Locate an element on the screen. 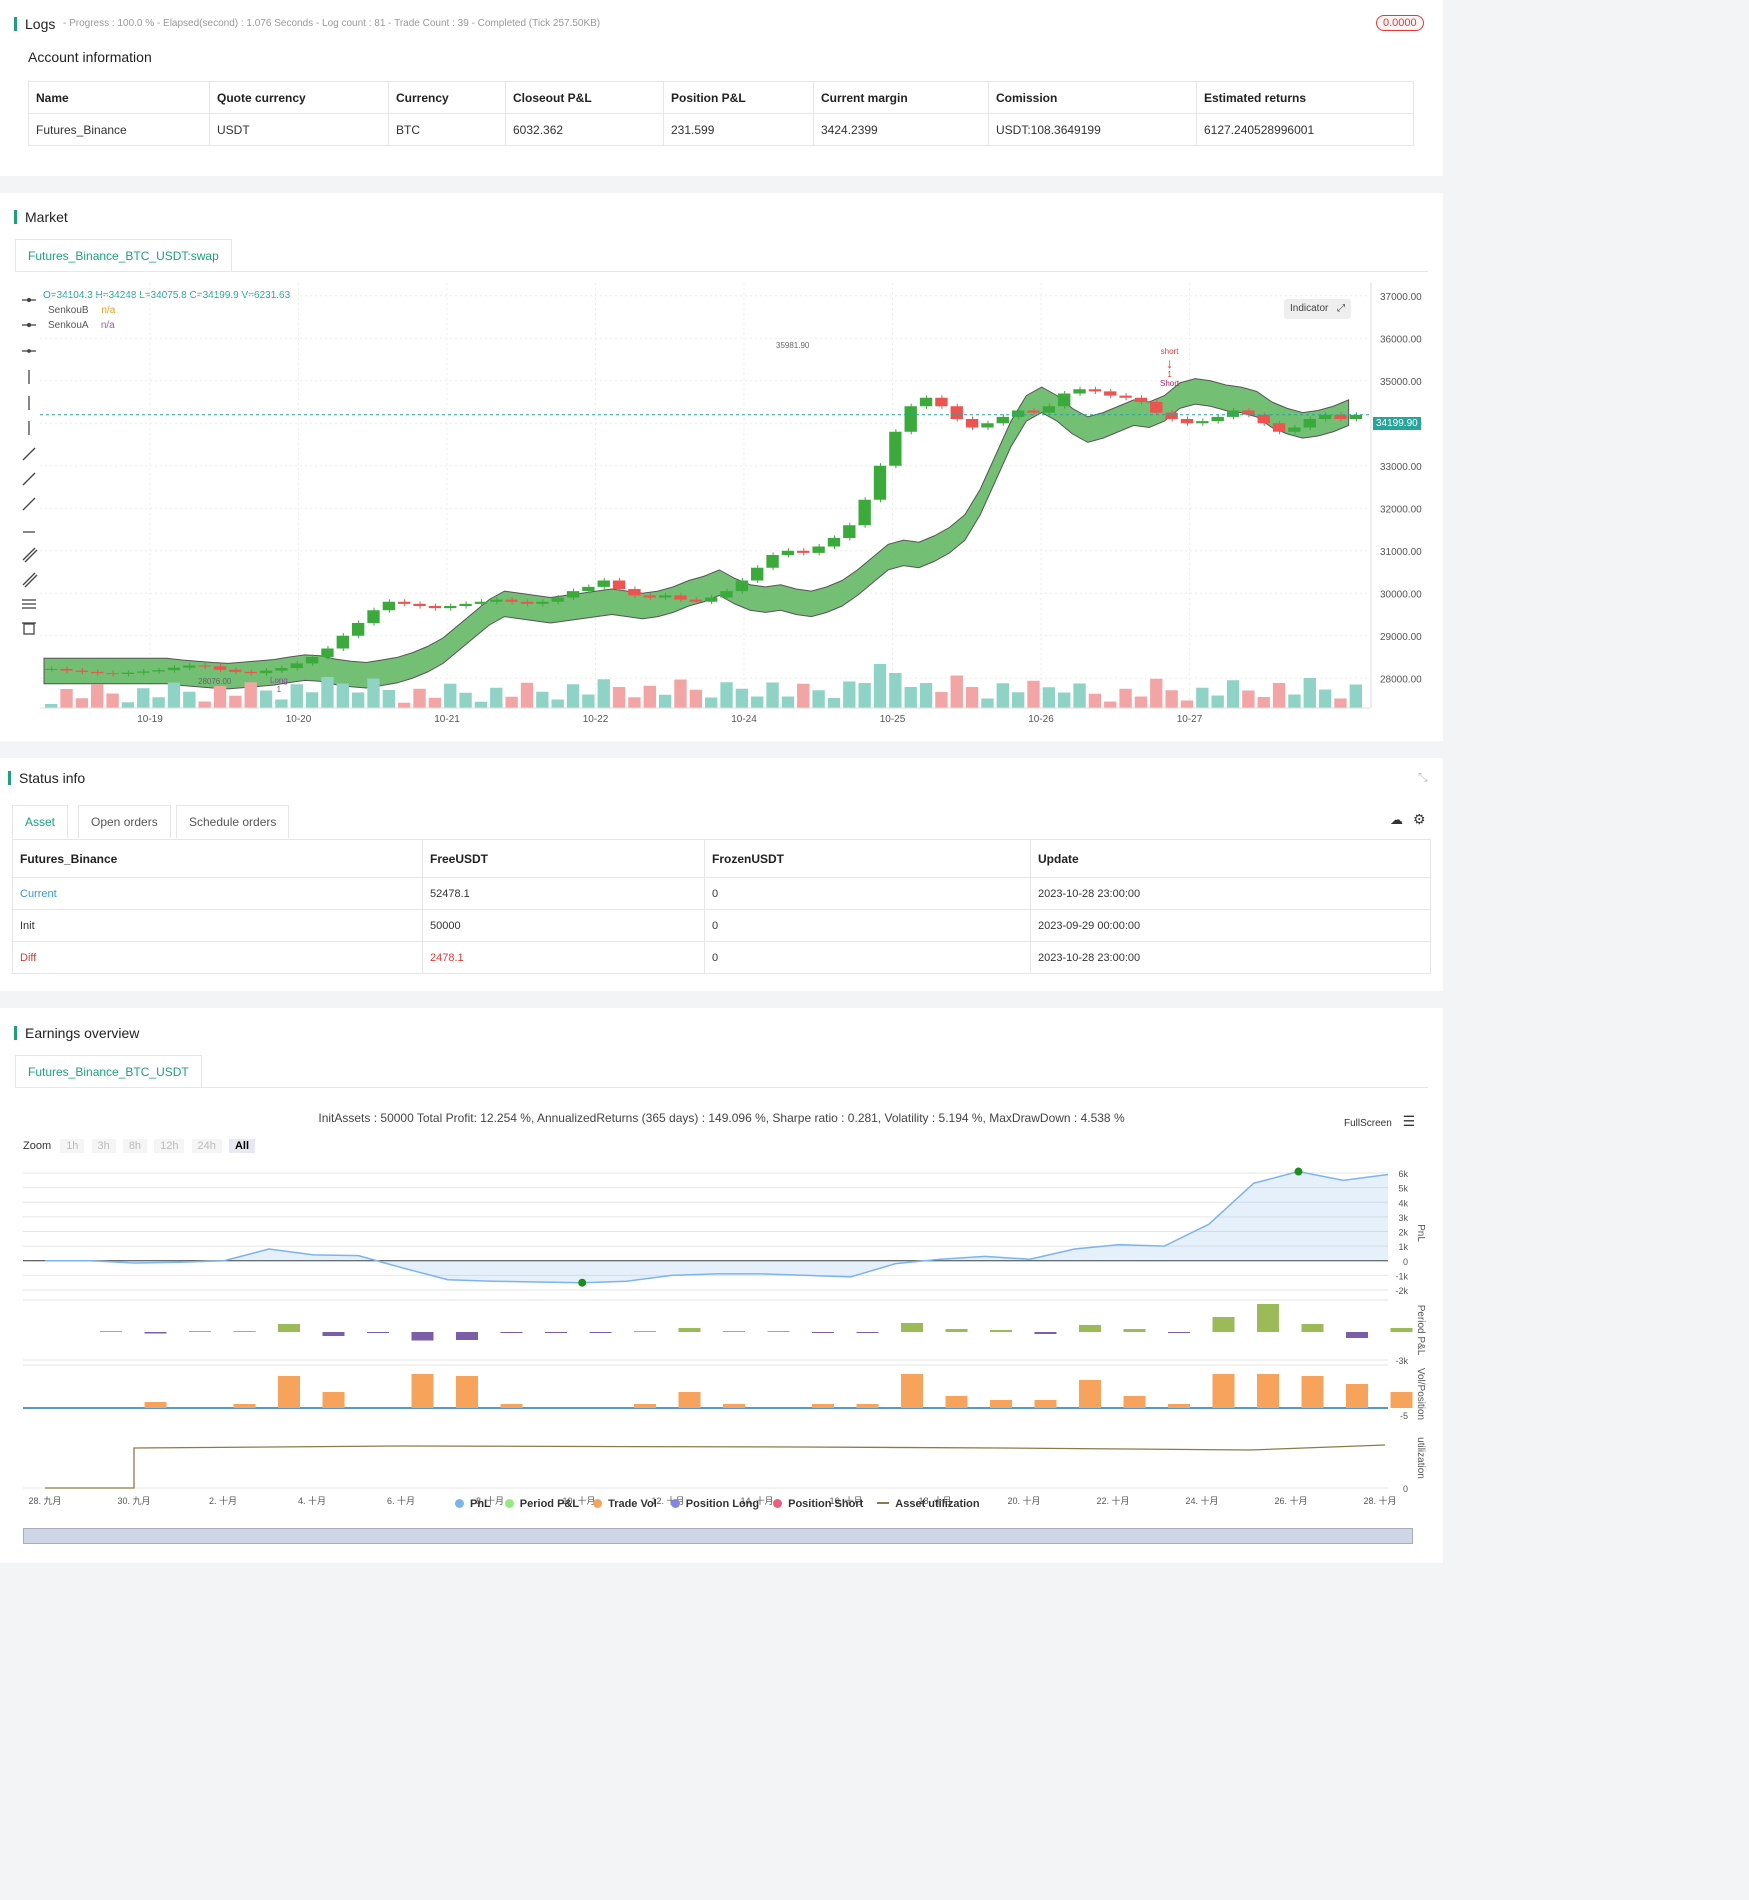 The image size is (1749, 1900). zoom-1h: 1h is located at coordinates (72, 1146).